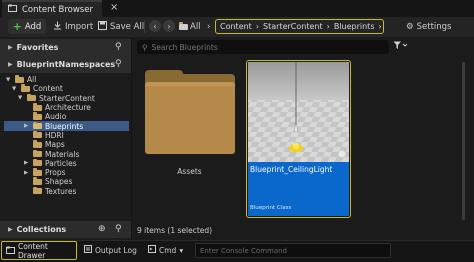 The image size is (474, 262). Describe the element at coordinates (293, 26) in the screenshot. I see `breadcrumb-starter-content: StarterContent` at that location.